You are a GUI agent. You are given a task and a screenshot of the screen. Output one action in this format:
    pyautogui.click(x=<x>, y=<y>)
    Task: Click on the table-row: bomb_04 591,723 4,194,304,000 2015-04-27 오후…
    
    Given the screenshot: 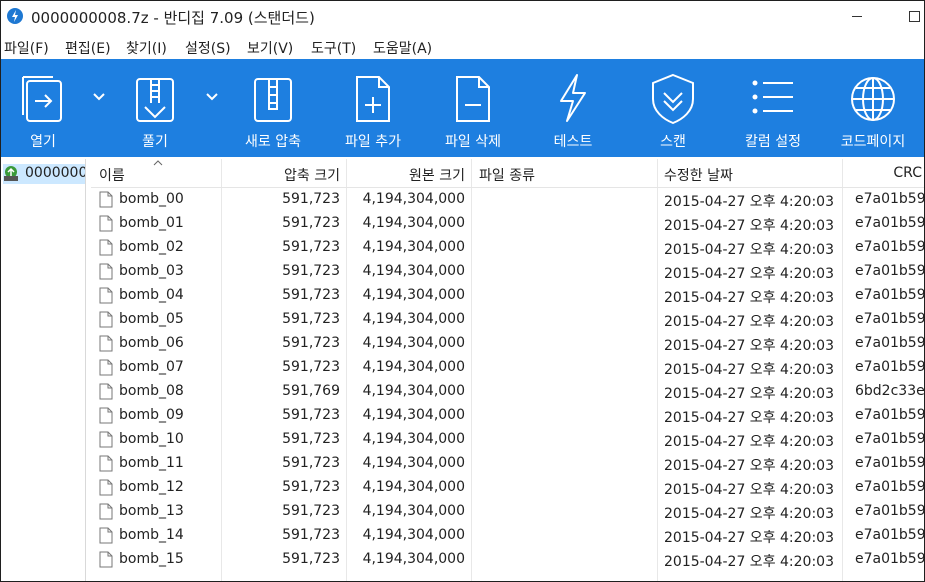 What is the action you would take?
    pyautogui.click(x=507, y=296)
    